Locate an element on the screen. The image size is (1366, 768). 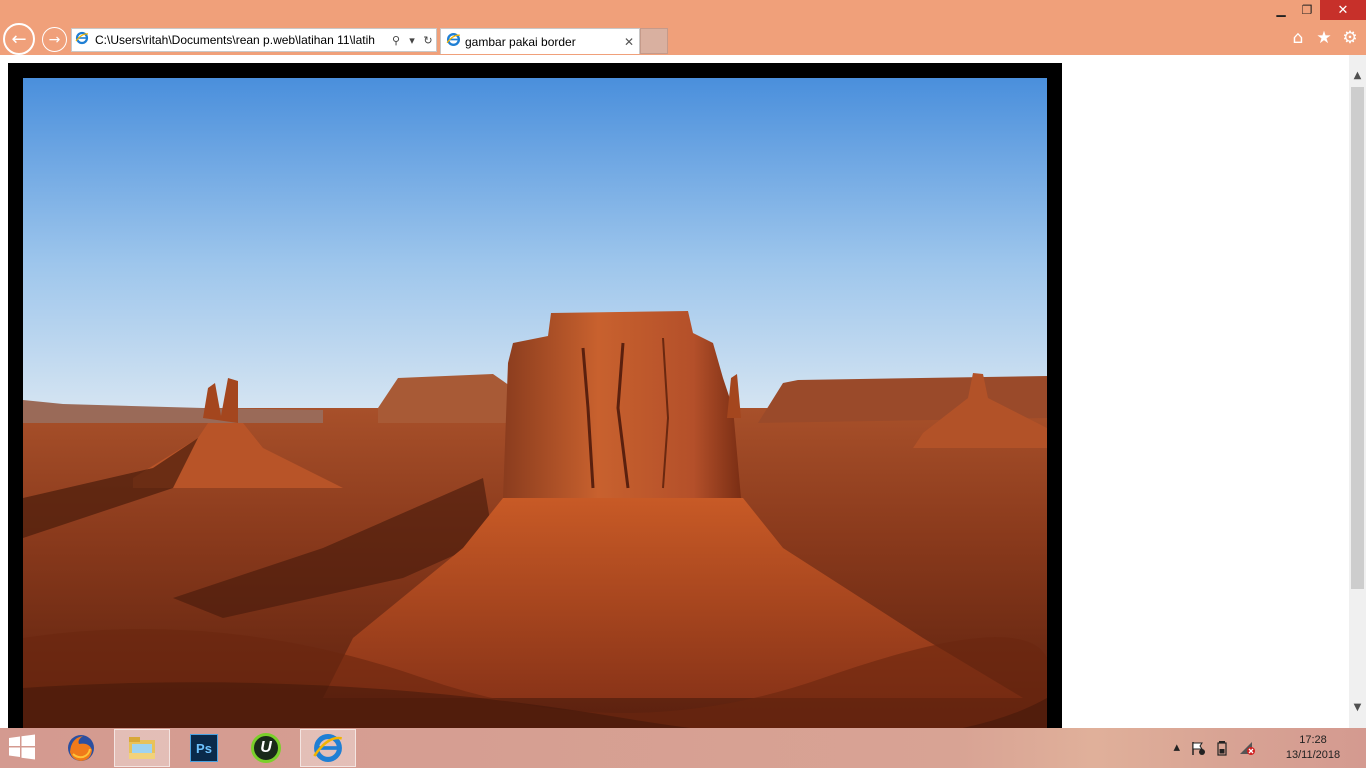
tab-gambar-pakai-border: gambar pakai border ✕ is located at coordinates (540, 41).